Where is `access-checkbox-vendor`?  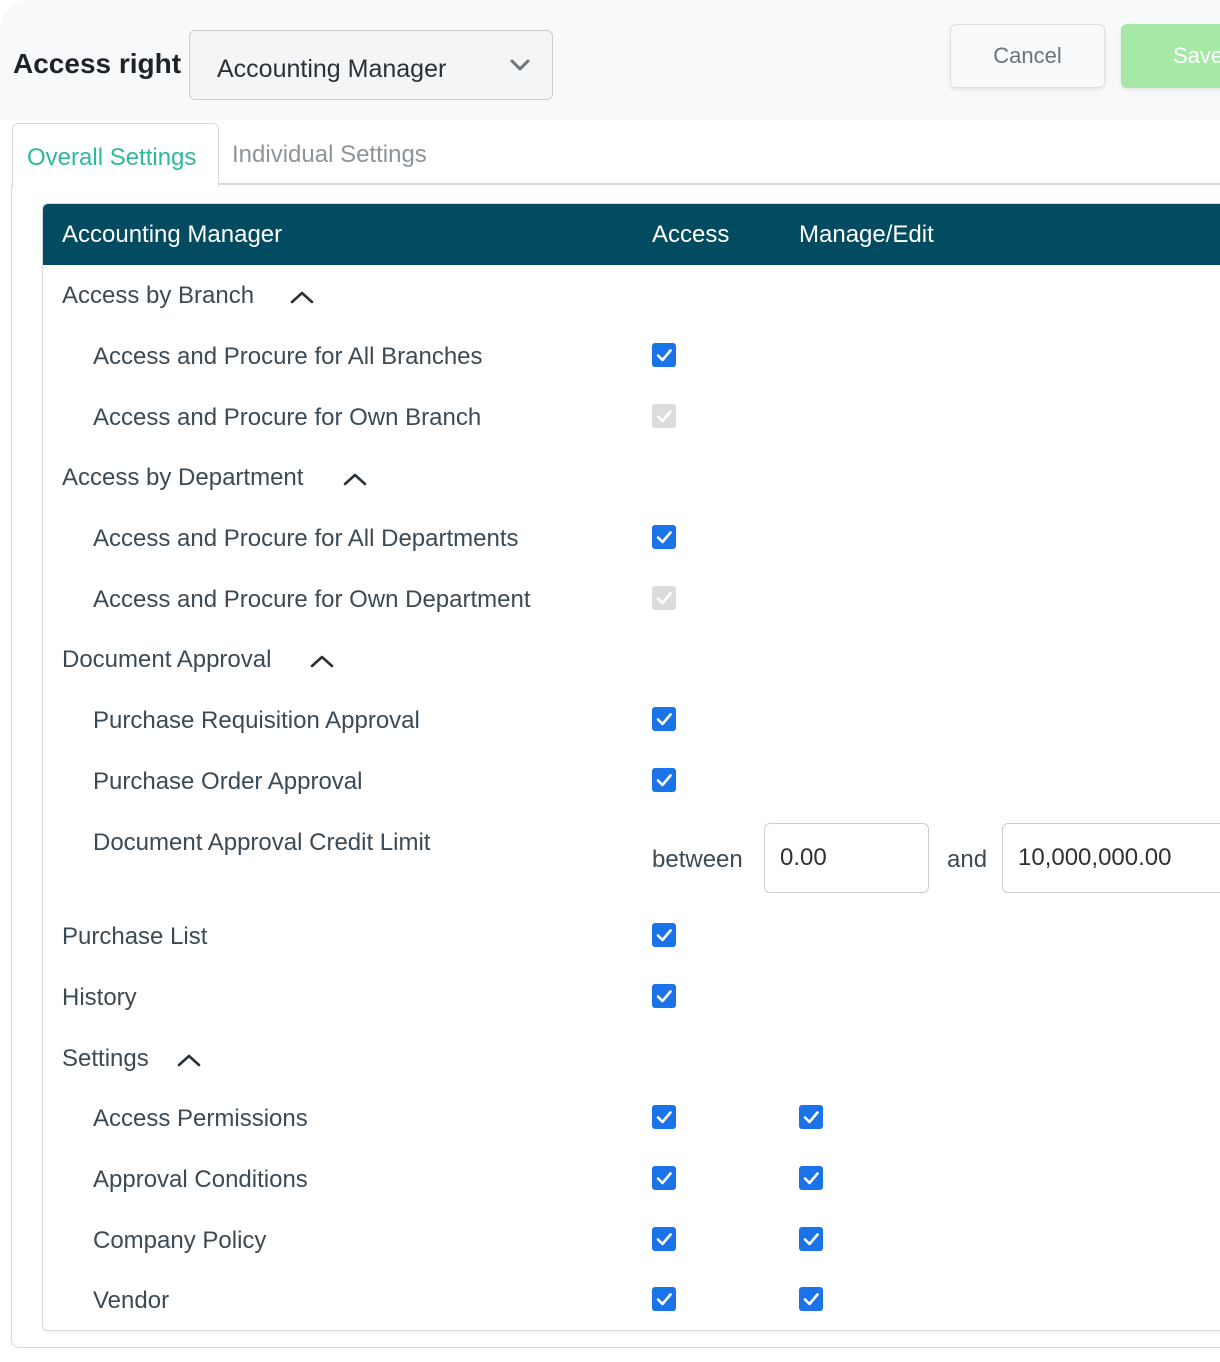
access-checkbox-vendor is located at coordinates (664, 1299).